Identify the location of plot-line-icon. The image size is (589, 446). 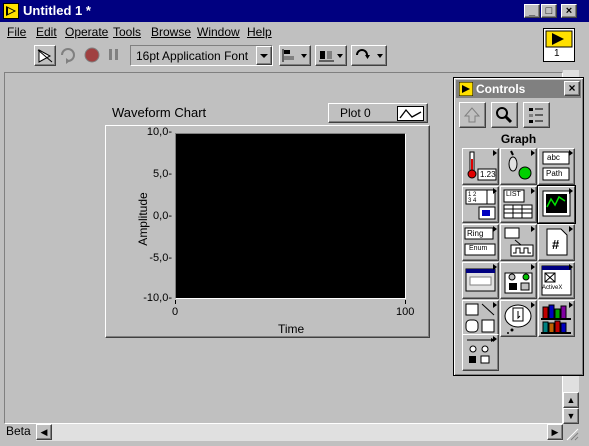
(410, 113).